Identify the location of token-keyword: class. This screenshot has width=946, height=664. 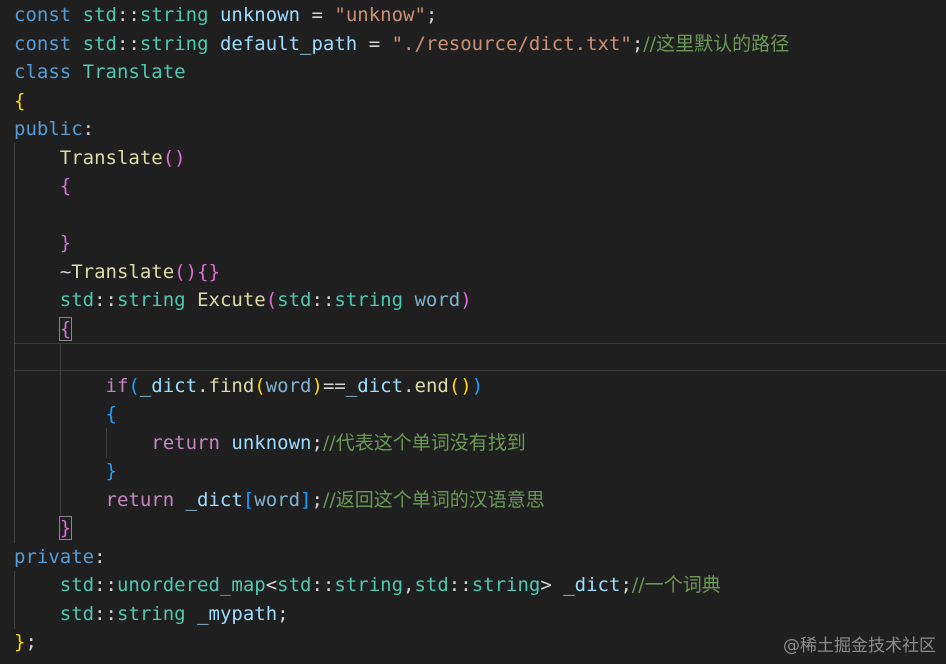
(43, 72).